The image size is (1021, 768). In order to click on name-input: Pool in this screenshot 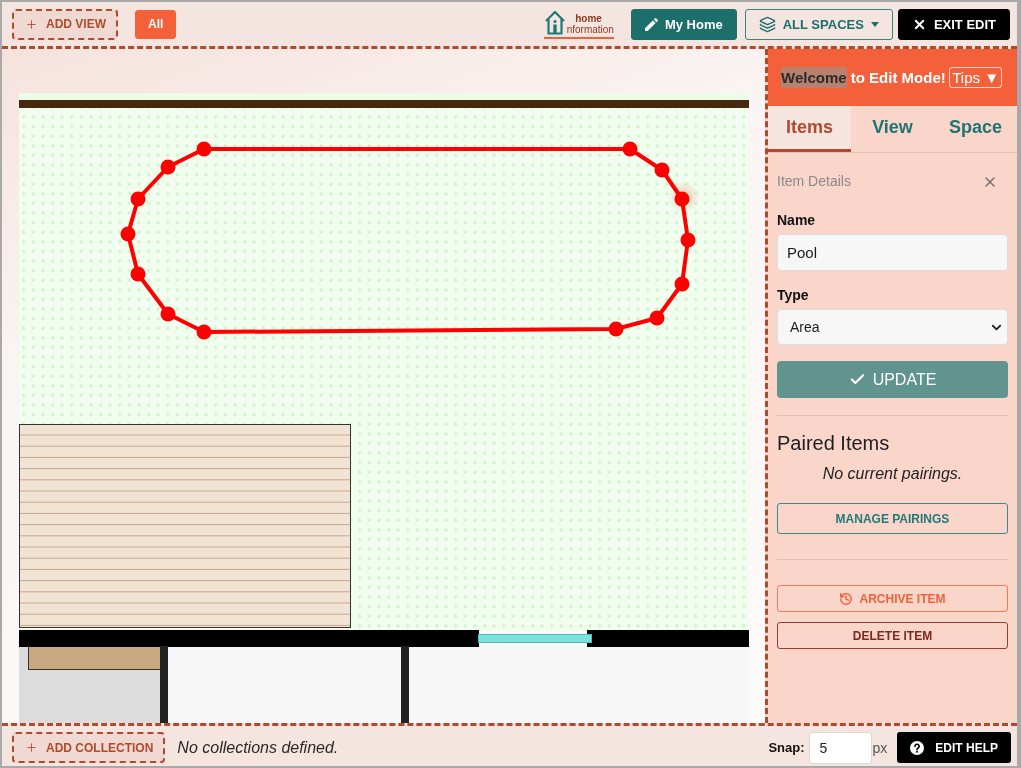, I will do `click(892, 252)`.